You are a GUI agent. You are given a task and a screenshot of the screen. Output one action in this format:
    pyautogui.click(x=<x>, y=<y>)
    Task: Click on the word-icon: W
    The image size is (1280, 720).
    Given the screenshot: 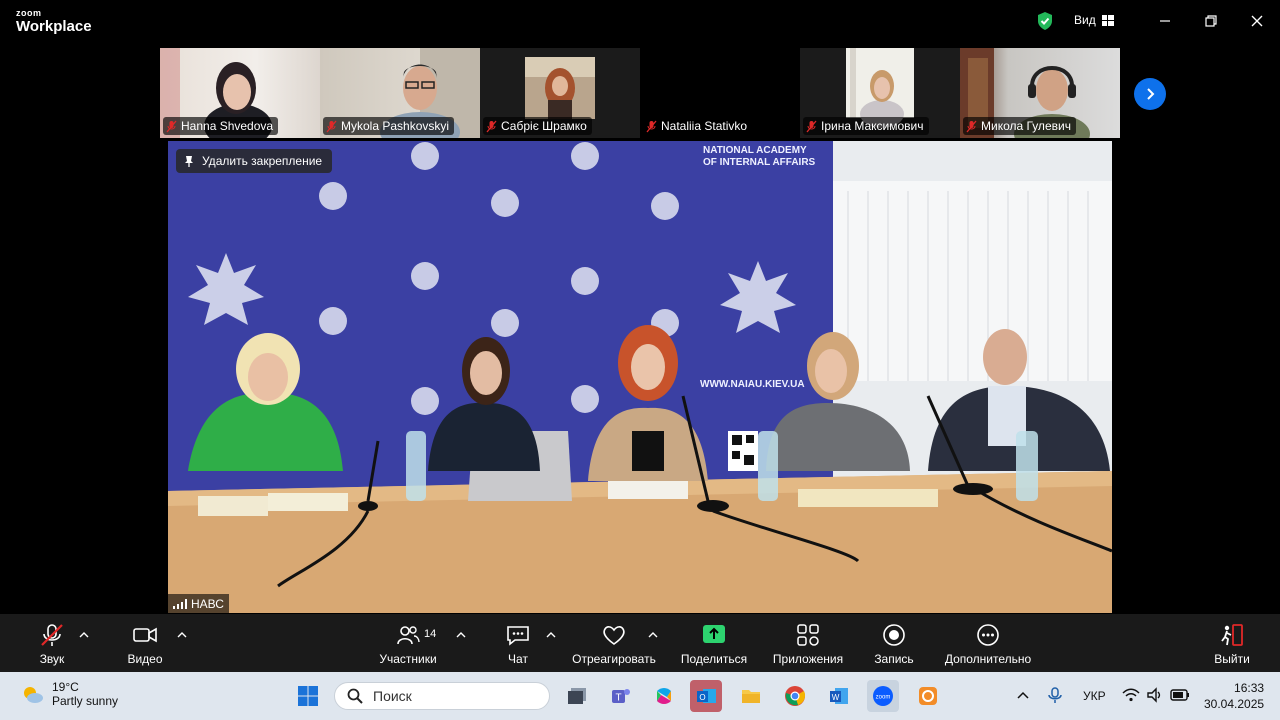 What is the action you would take?
    pyautogui.click(x=839, y=696)
    